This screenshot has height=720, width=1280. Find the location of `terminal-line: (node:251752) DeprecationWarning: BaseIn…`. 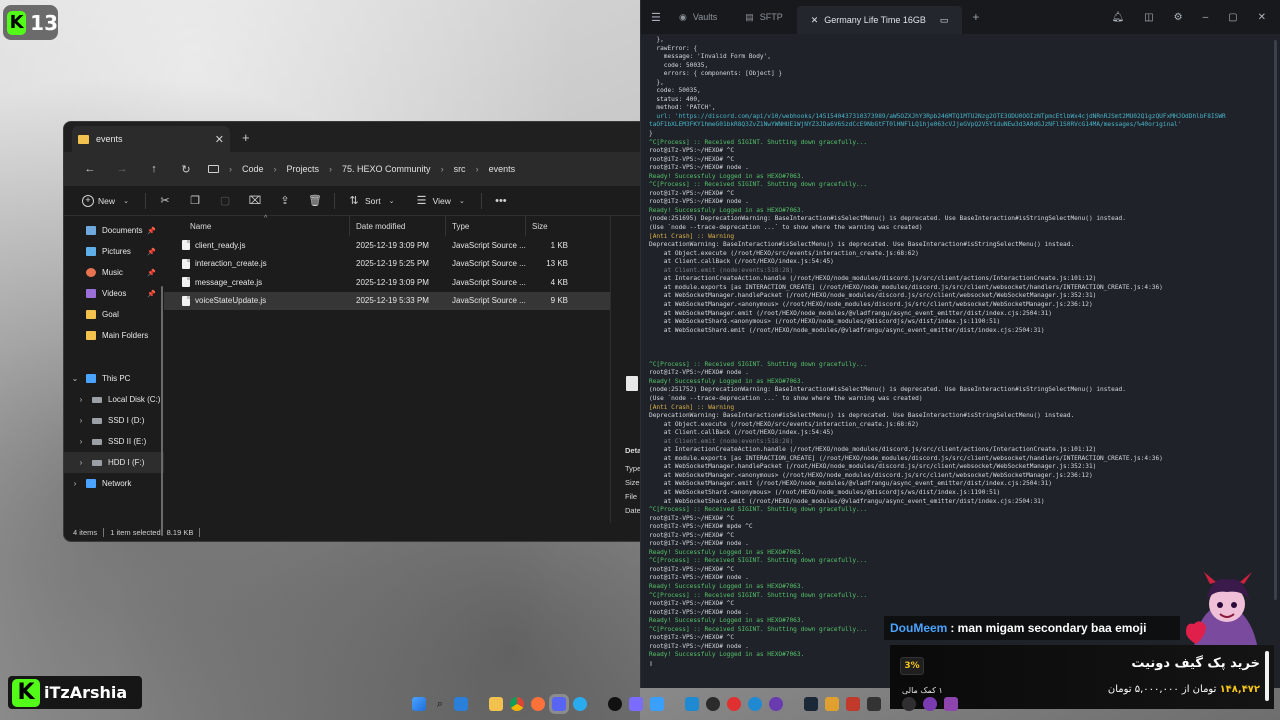

terminal-line: (node:251752) DeprecationWarning: BaseIn… is located at coordinates (887, 390).